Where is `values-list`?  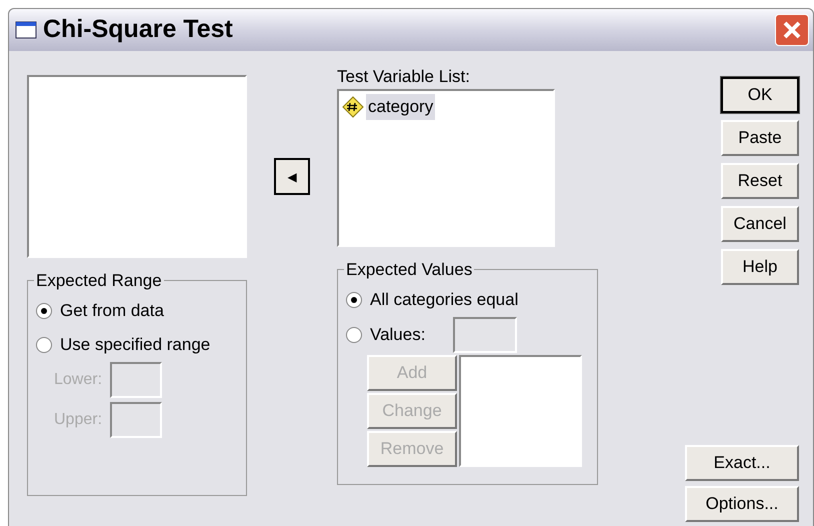
values-list is located at coordinates (520, 410).